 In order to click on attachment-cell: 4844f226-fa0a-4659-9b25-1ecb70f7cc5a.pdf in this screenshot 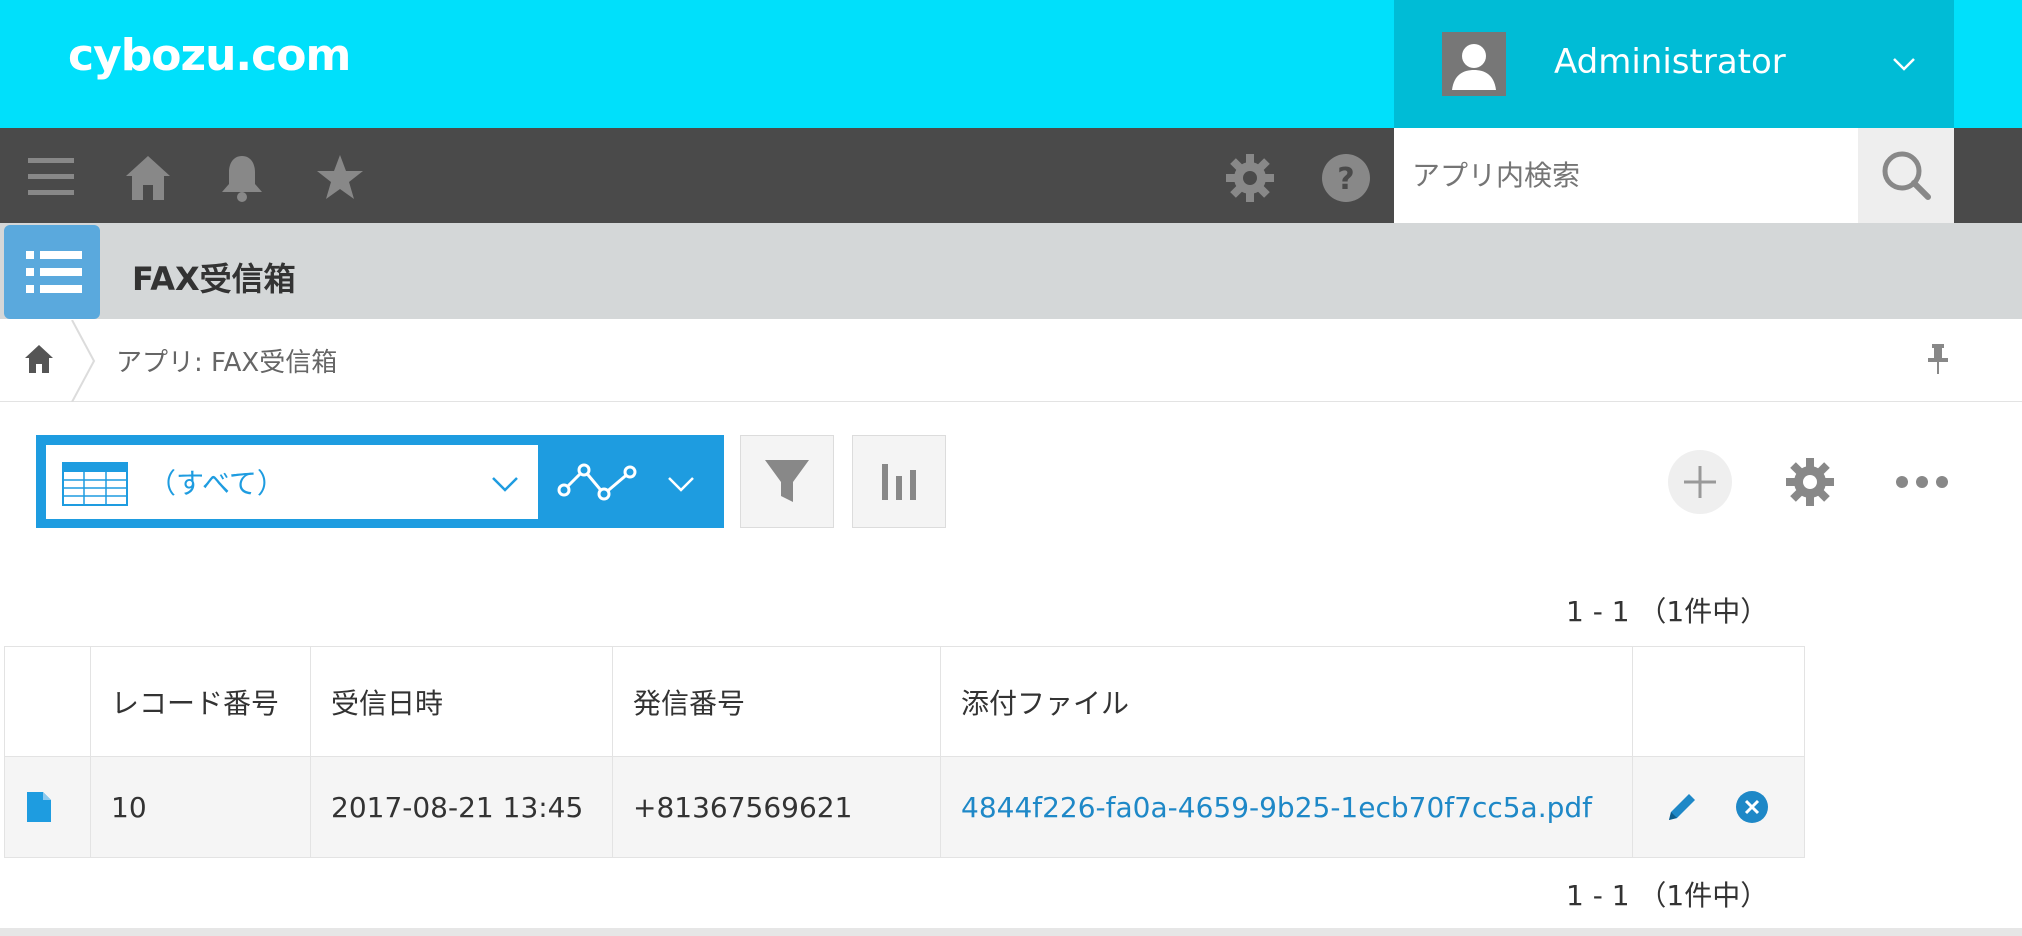, I will do `click(1286, 807)`.